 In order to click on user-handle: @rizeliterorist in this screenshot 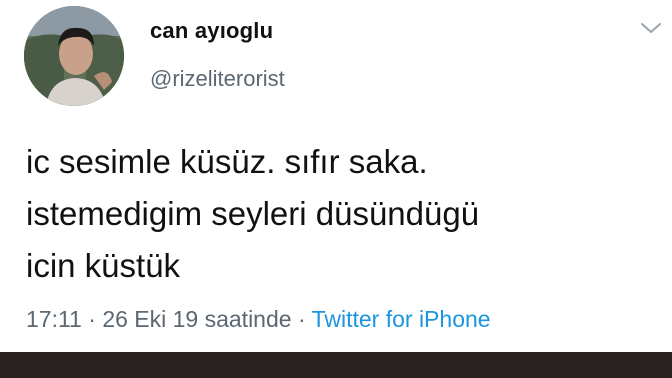, I will do `click(217, 79)`.